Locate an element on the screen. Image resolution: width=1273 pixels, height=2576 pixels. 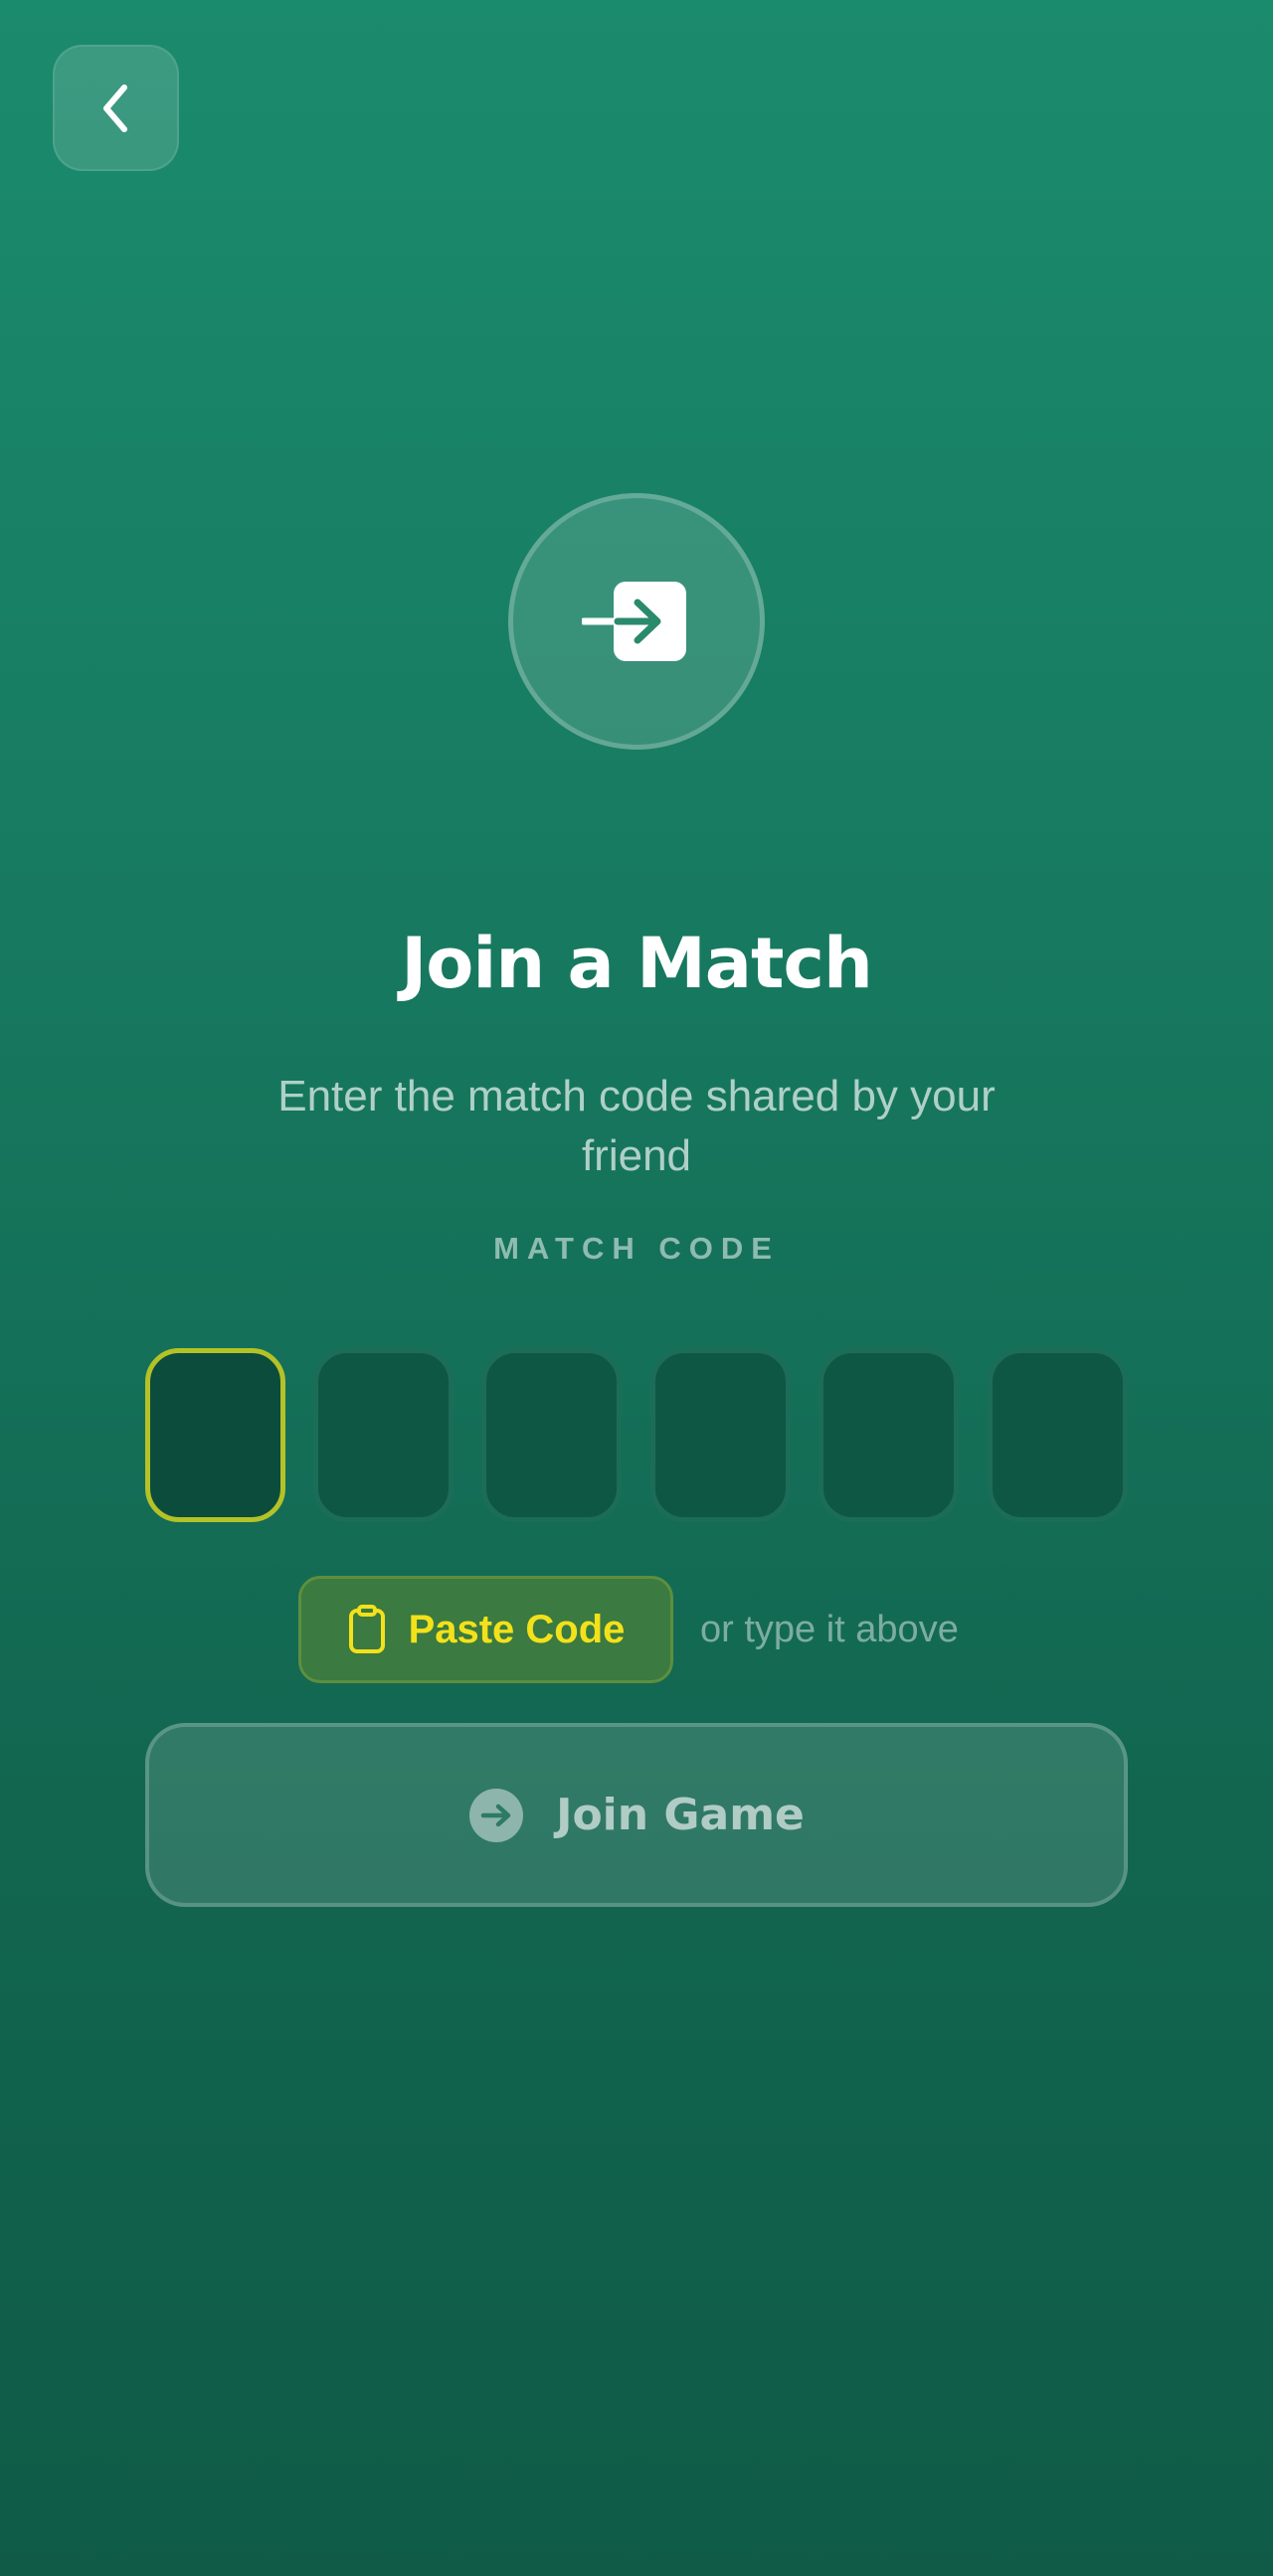
back-button is located at coordinates (116, 108).